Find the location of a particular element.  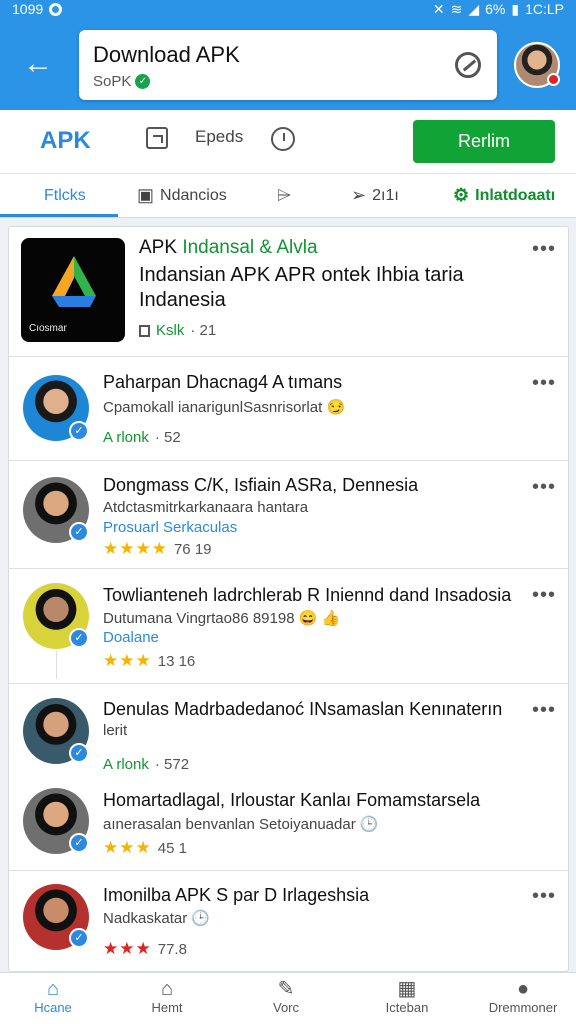

item-subtitle: Nadkaskatar 🕒 is located at coordinates (157, 918).